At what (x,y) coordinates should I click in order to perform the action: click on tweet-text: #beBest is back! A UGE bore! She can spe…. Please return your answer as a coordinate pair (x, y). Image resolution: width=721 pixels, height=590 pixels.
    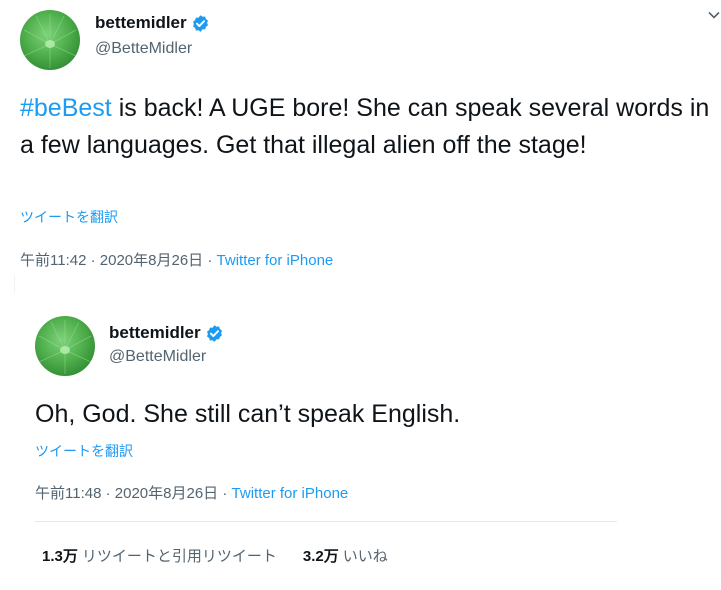
    Looking at the image, I should click on (367, 127).